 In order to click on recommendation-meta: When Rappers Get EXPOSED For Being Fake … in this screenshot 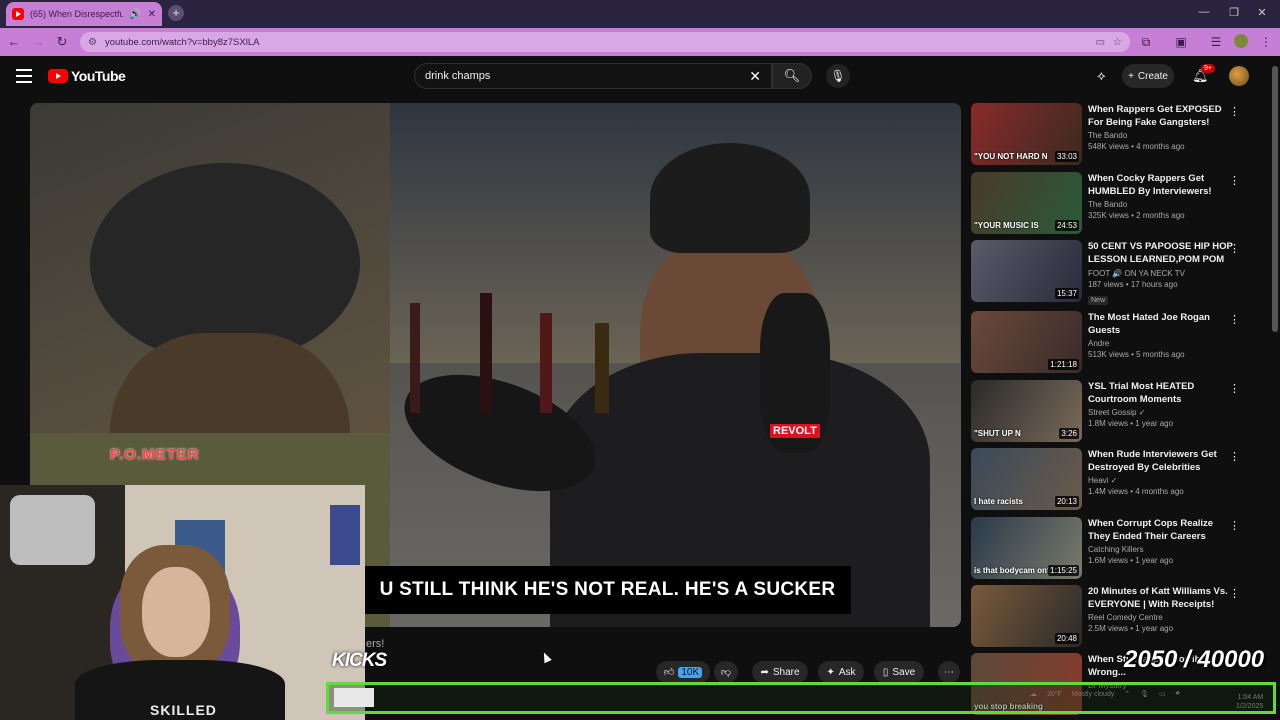, I will do `click(1160, 127)`.